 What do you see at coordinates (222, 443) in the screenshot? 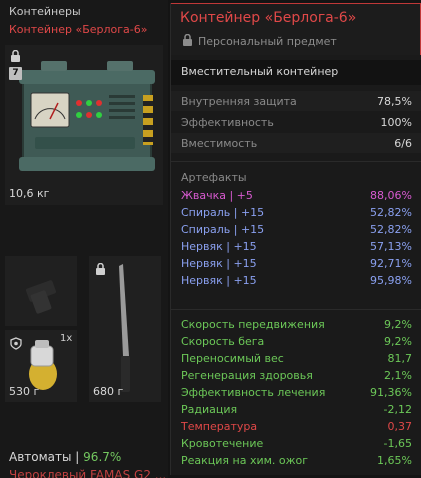
I see `effect-row-name: Кровотечение` at bounding box center [222, 443].